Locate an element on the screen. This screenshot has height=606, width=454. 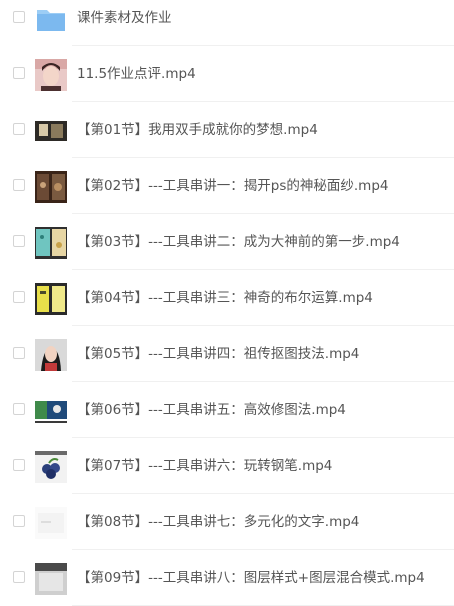
file-name: 【第05节】---工具串讲四：祖传抠图技法.mp4 is located at coordinates (218, 354).